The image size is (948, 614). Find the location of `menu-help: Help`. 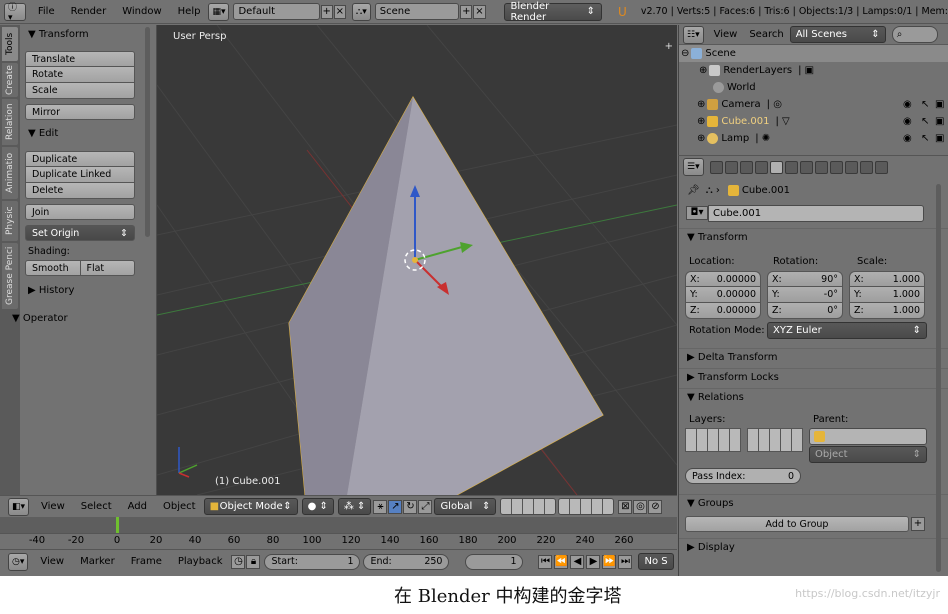

menu-help: Help is located at coordinates (189, 12).